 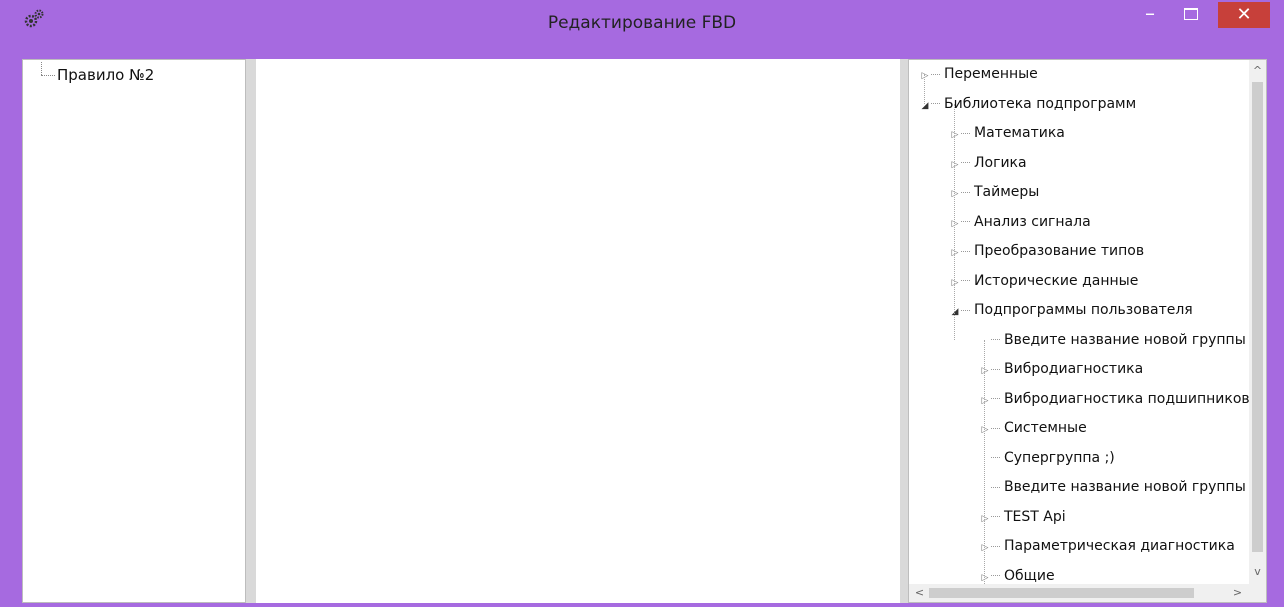 I want to click on tree-node-label: Исторические данные, so click(x=1056, y=280).